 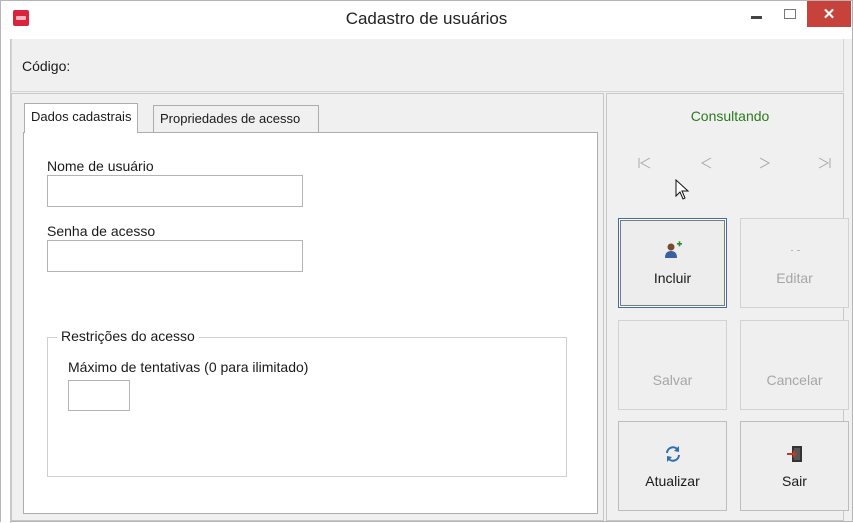 What do you see at coordinates (236, 118) in the screenshot?
I see `tab-propriedades-de-acesso: Propriedades de acesso` at bounding box center [236, 118].